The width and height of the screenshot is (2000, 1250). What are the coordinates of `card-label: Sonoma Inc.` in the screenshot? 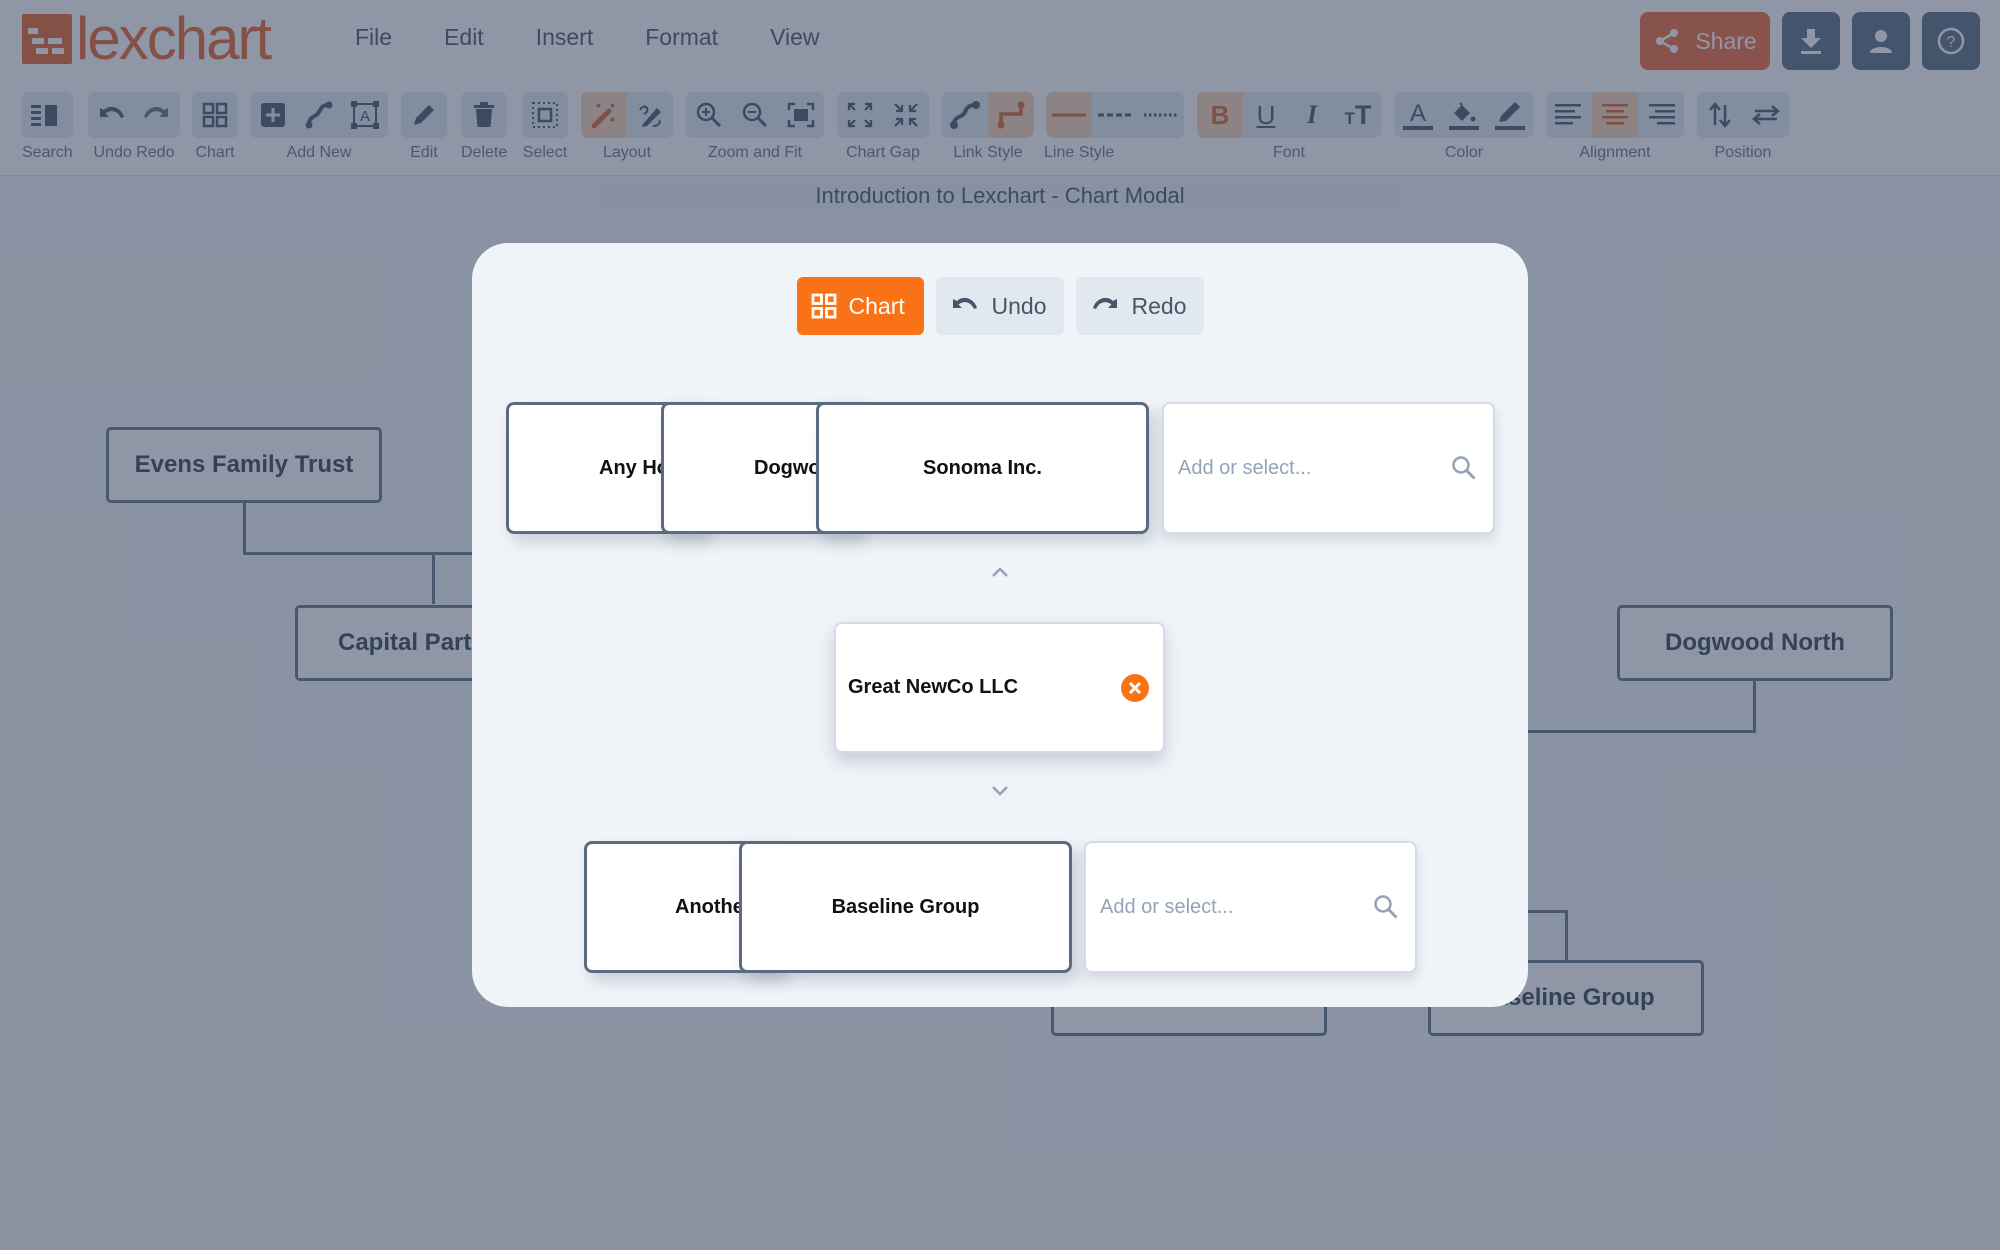 It's located at (982, 467).